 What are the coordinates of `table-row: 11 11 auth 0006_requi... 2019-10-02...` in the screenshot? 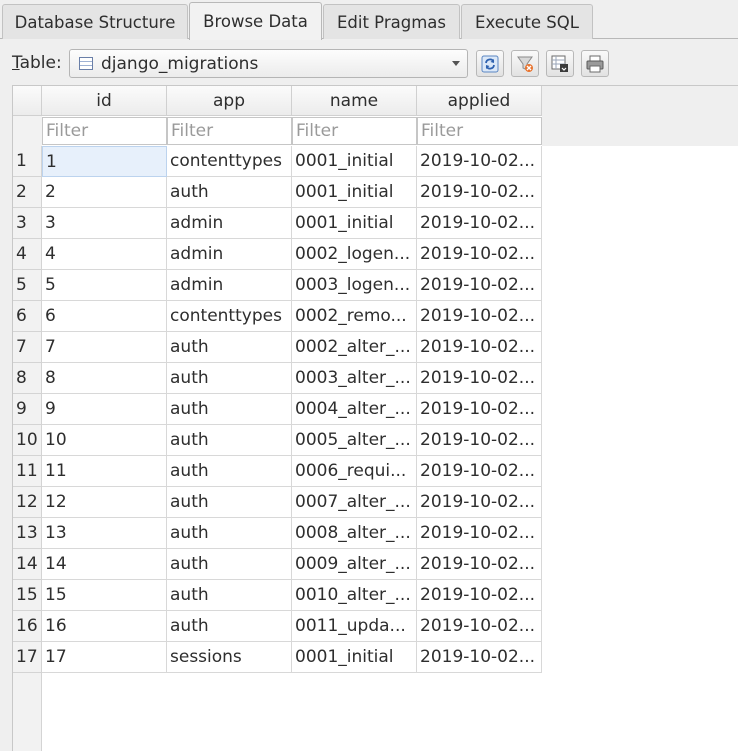 It's located at (277, 471).